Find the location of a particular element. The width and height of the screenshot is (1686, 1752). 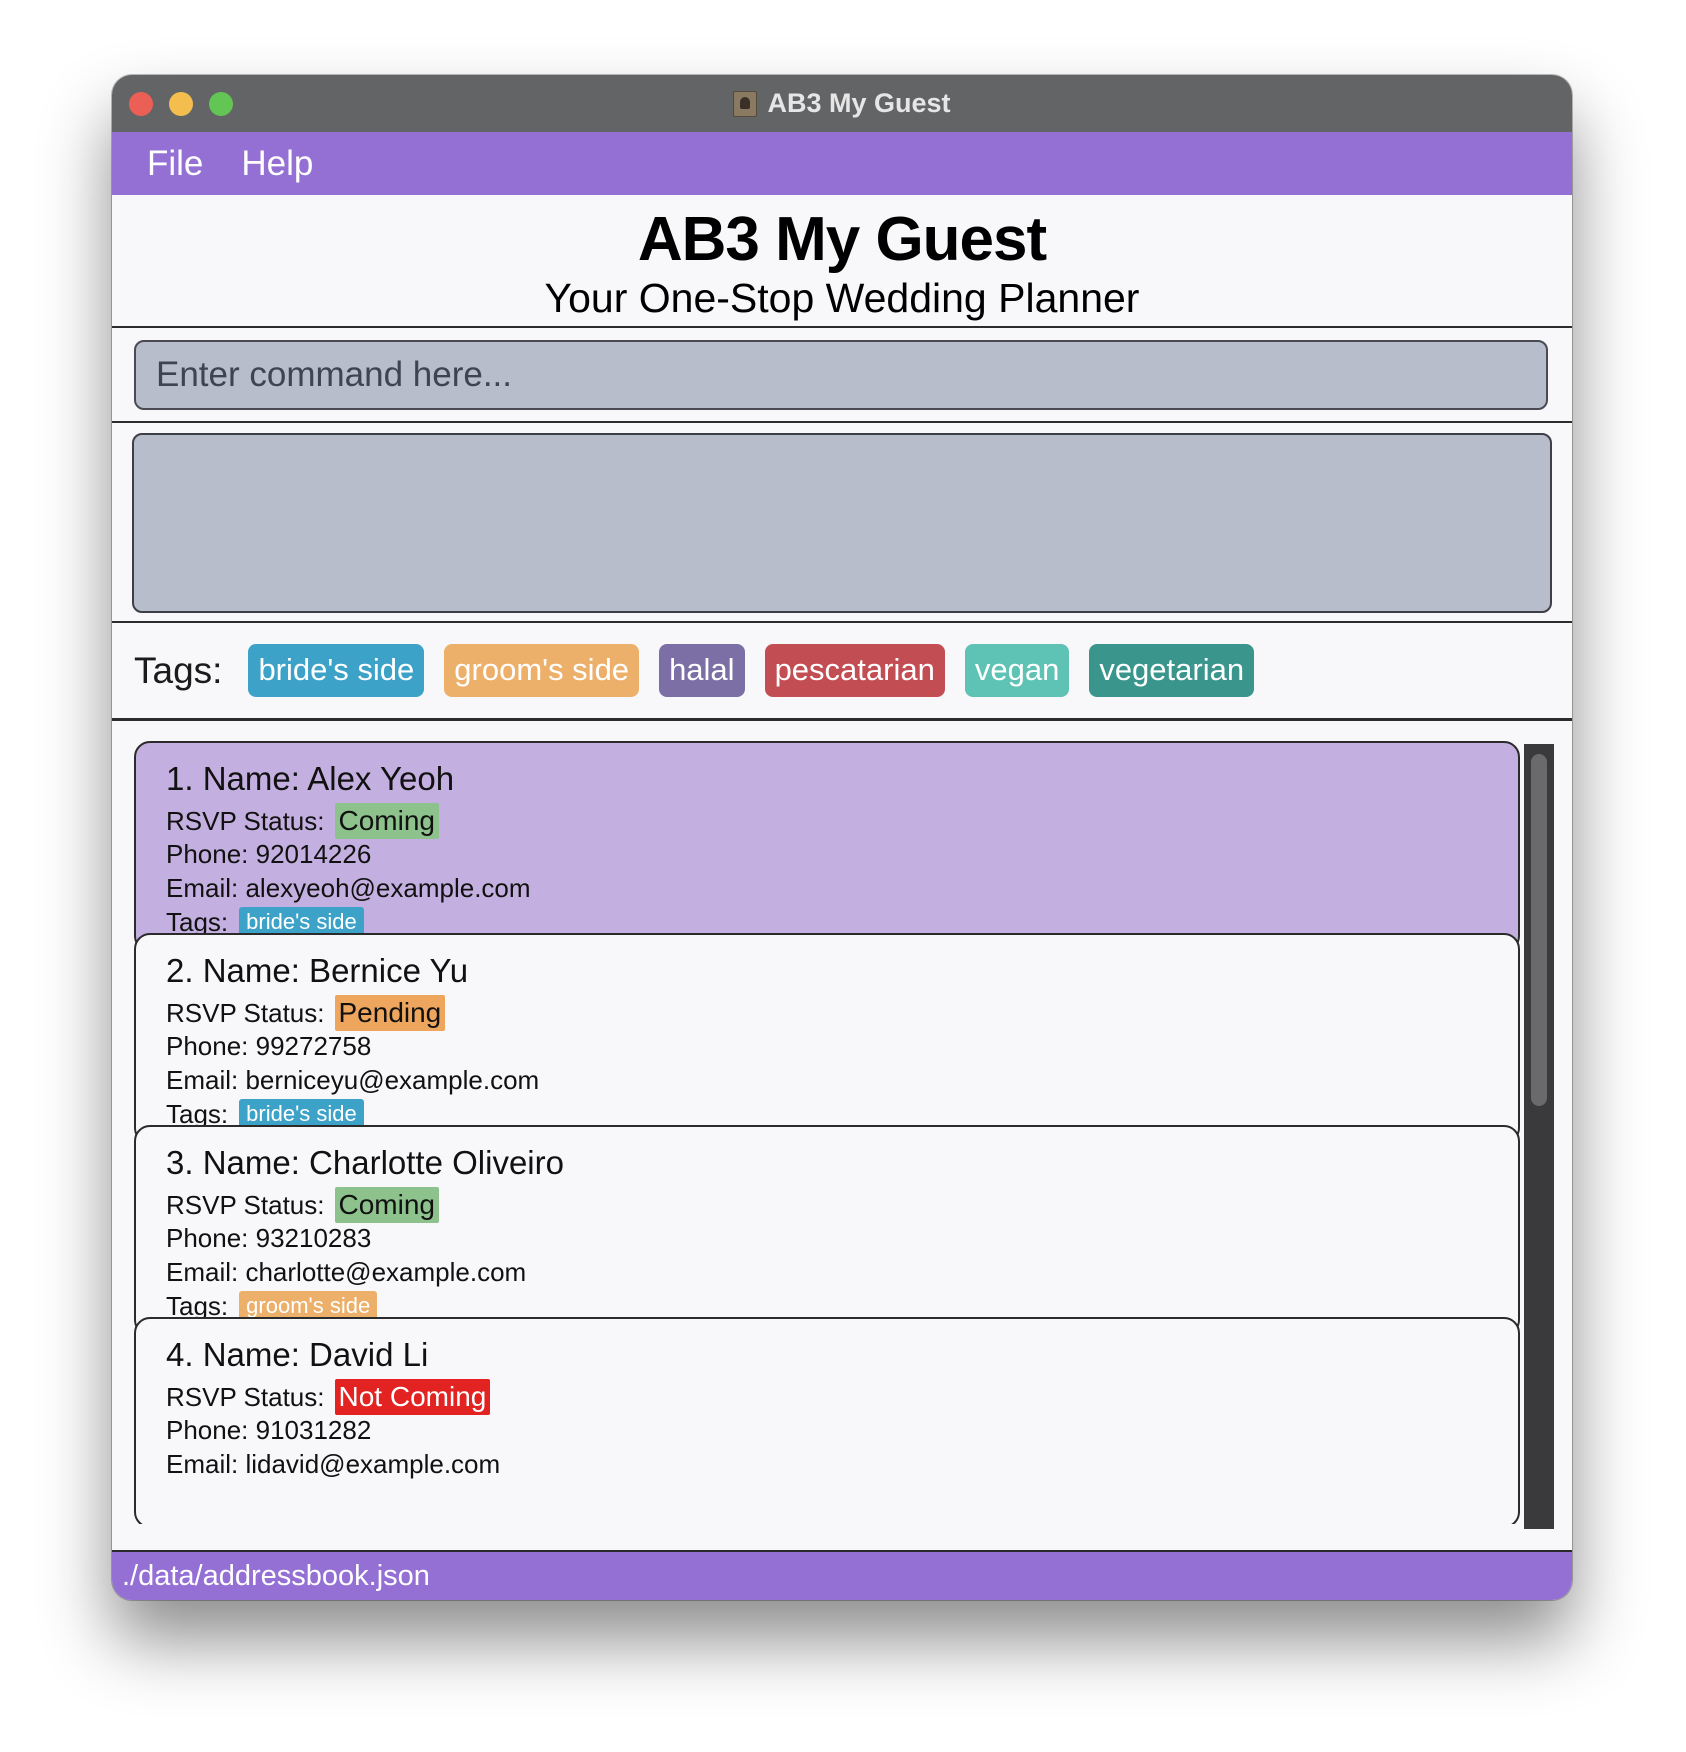

result-display is located at coordinates (842, 523).